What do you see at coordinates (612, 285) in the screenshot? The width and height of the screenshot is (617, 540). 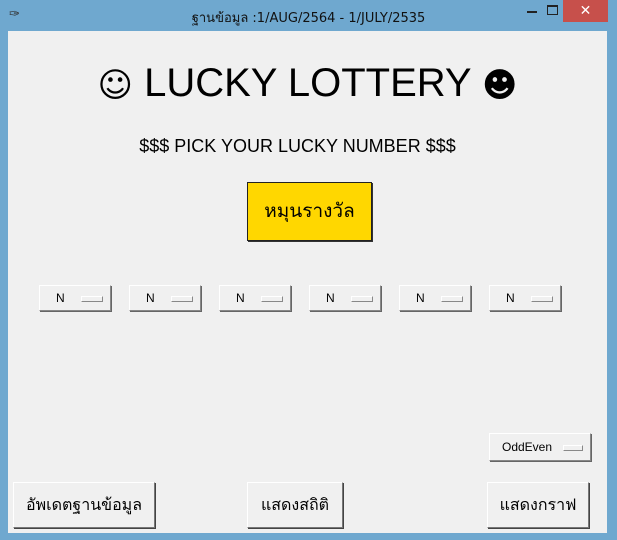 I see `window-border-right` at bounding box center [612, 285].